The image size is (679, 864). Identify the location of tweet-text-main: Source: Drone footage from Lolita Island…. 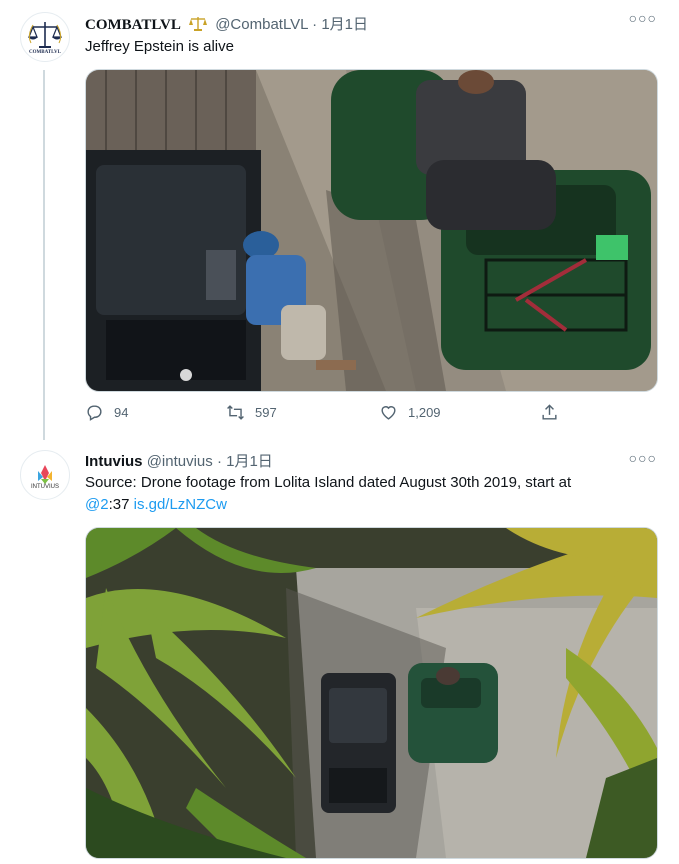
(328, 482).